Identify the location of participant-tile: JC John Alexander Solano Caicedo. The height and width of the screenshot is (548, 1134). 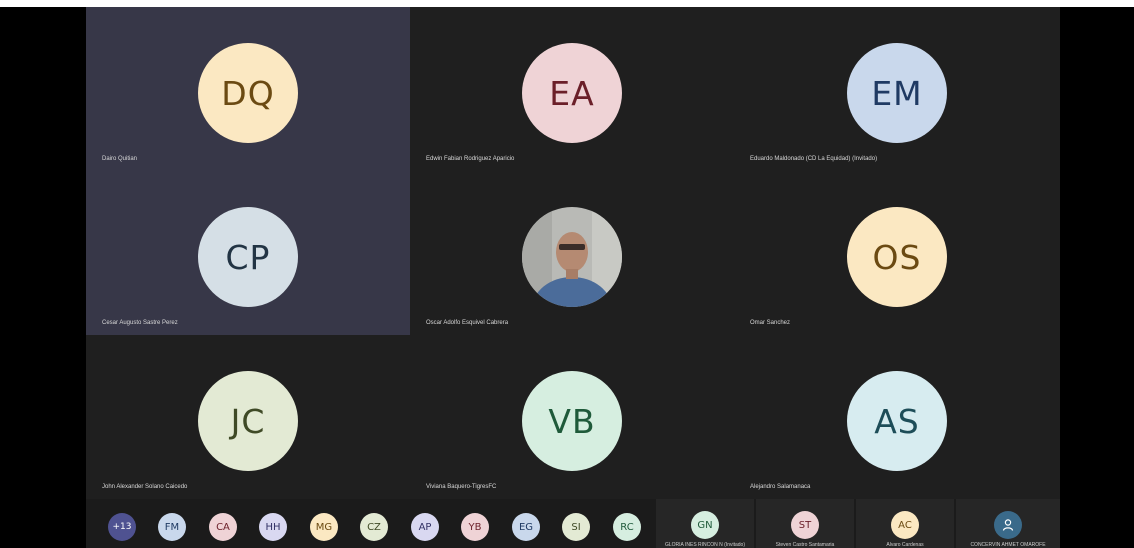
(248, 417).